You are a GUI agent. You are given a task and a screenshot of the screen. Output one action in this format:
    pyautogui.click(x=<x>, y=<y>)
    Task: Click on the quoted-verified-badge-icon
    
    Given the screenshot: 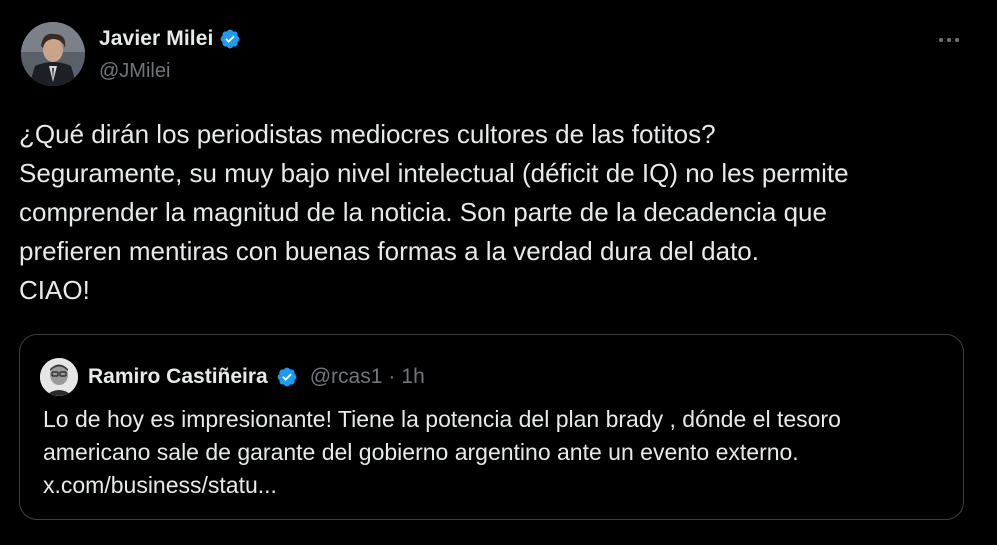 What is the action you would take?
    pyautogui.click(x=287, y=377)
    